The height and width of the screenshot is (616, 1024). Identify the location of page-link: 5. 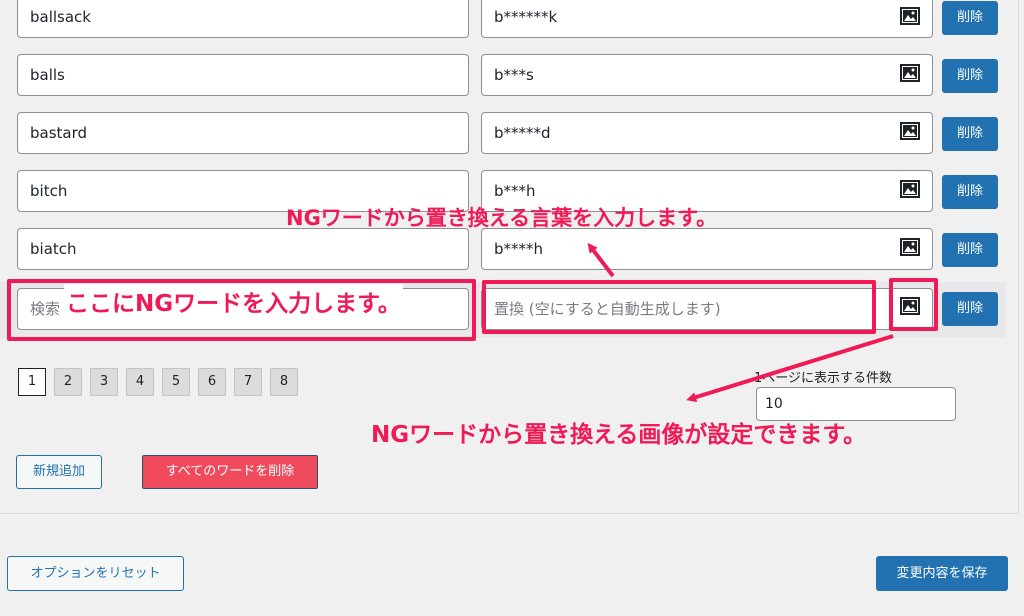
(176, 382).